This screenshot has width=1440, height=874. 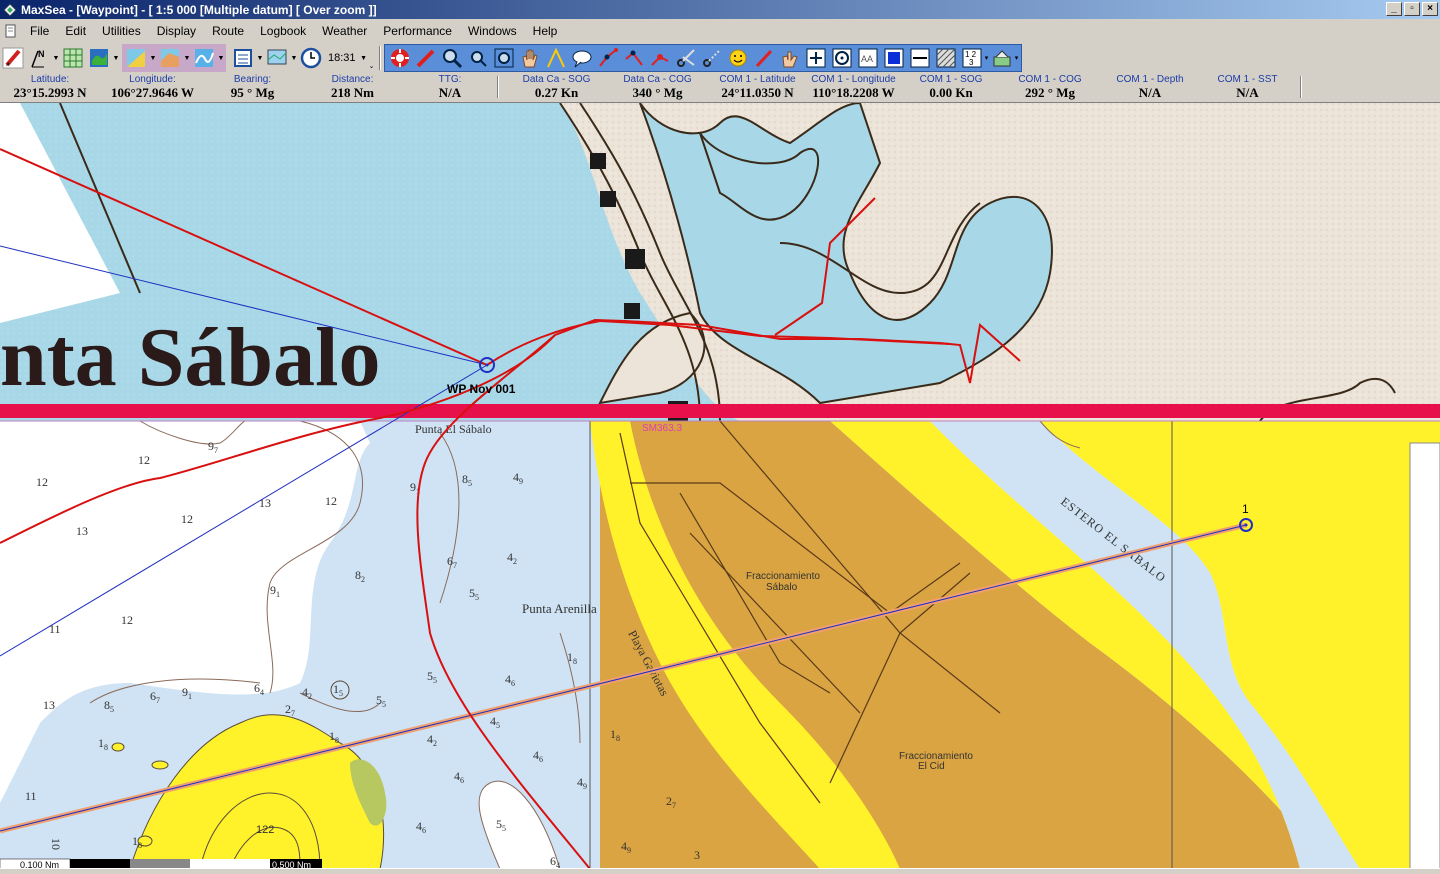 I want to click on lifebuoy-button, so click(x=400, y=58).